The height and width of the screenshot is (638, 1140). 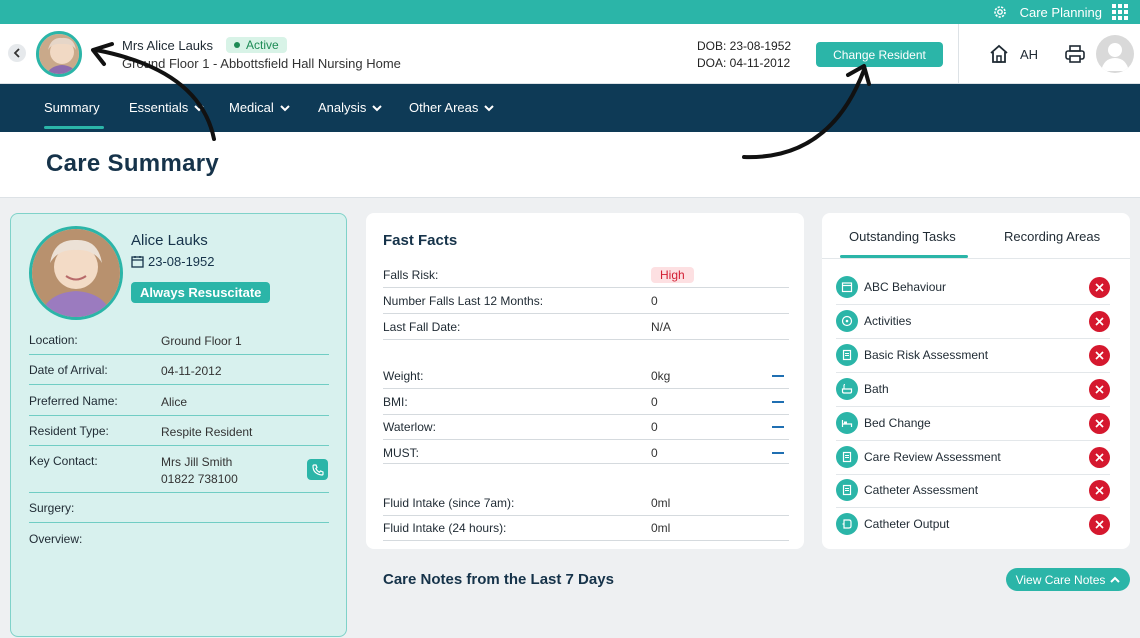 I want to click on detail-key: Overview:, so click(x=56, y=539).